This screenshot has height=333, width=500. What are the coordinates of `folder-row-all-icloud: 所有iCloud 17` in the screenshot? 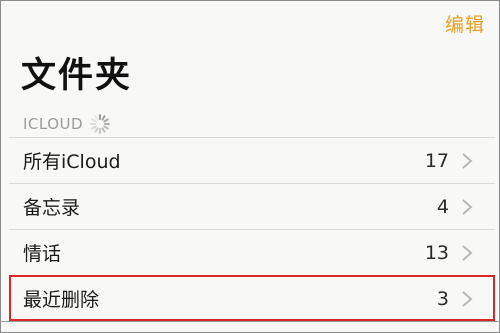 It's located at (252, 160).